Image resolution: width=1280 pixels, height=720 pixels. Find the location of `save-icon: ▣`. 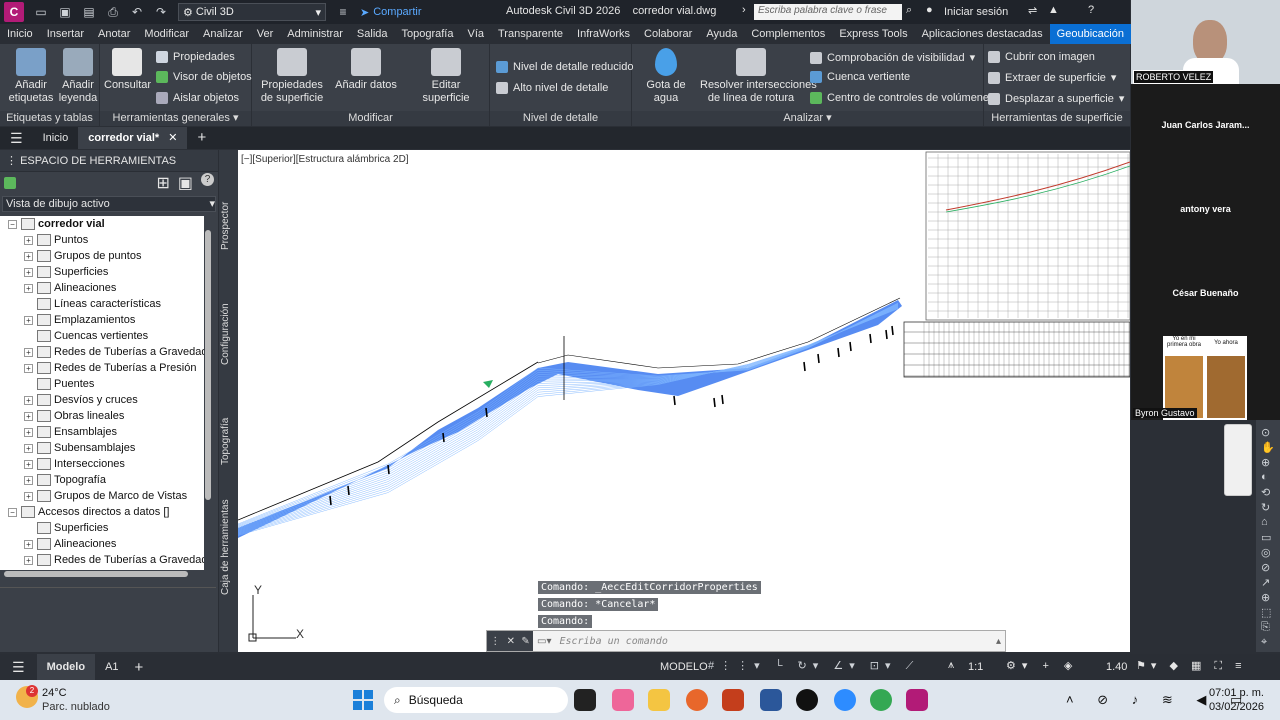

save-icon: ▣ is located at coordinates (65, 12).